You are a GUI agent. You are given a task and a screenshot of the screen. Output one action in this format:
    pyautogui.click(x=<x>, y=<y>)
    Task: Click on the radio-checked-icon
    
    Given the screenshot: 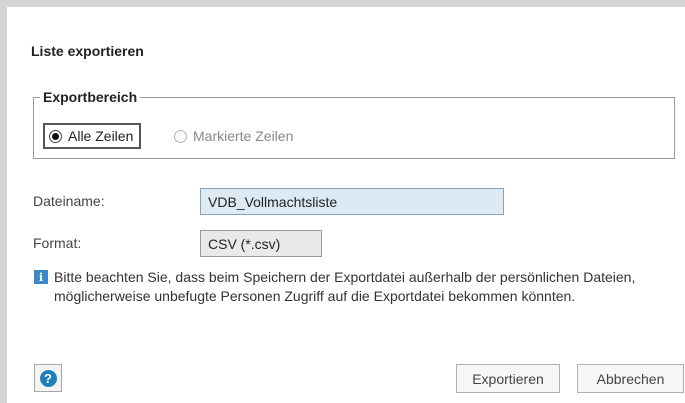 What is the action you would take?
    pyautogui.click(x=55, y=136)
    